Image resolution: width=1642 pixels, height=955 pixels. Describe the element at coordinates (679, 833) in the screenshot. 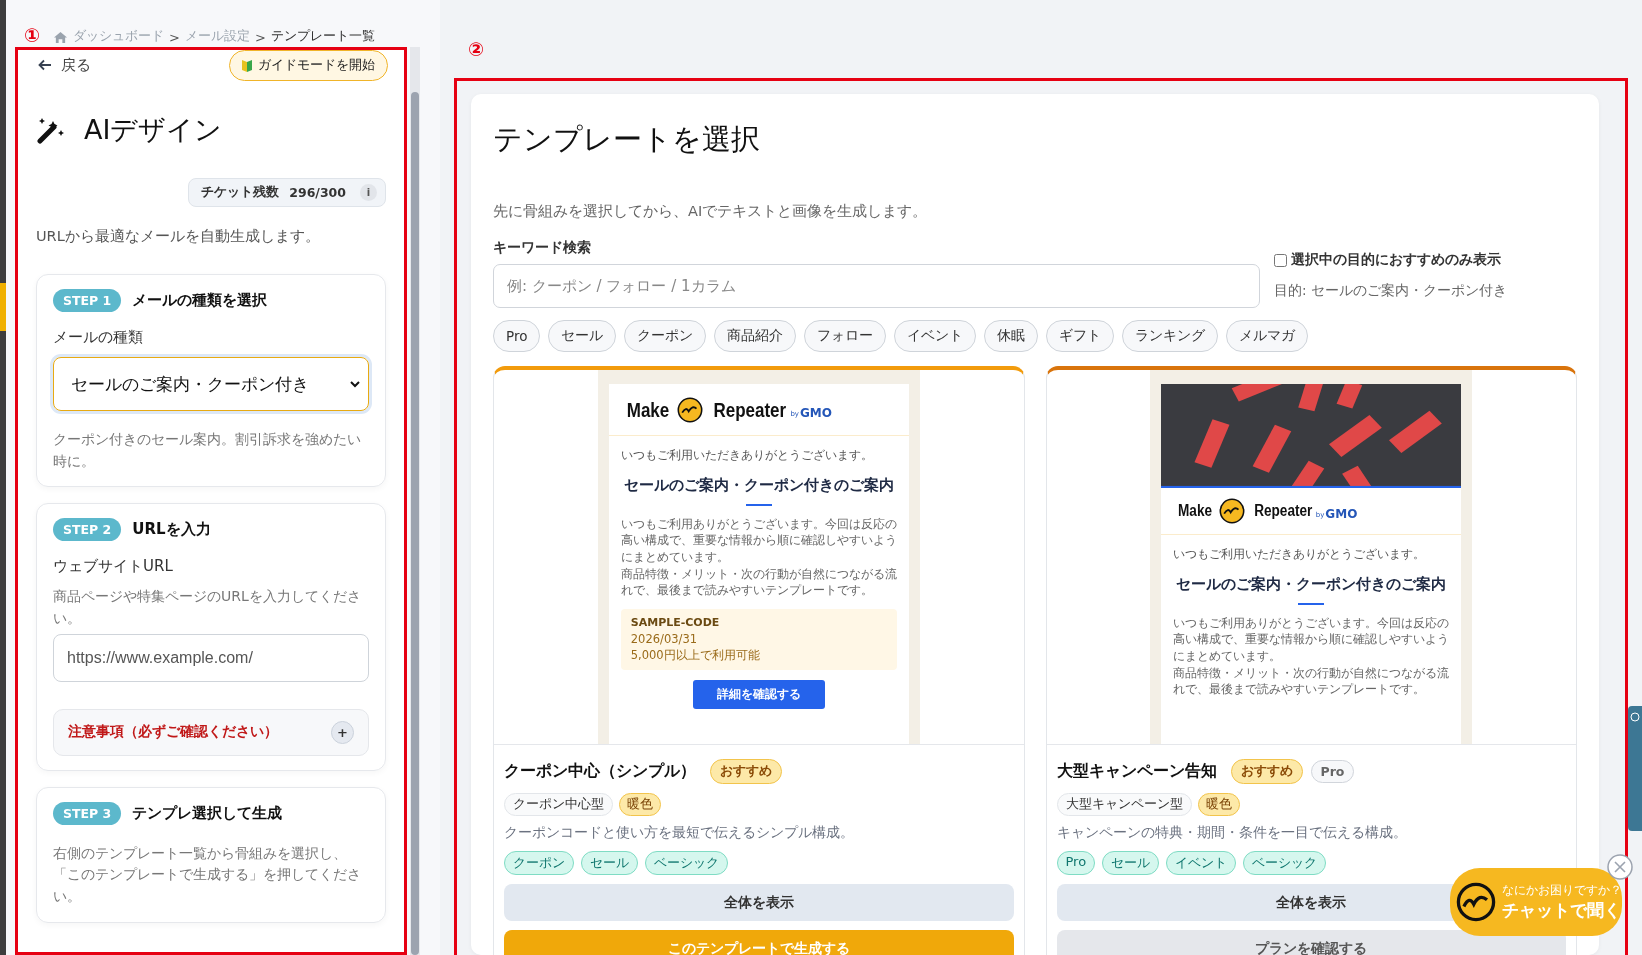

I see `template-description: クーポンコードと使い方を最短で伝えるシンプル構成。` at that location.